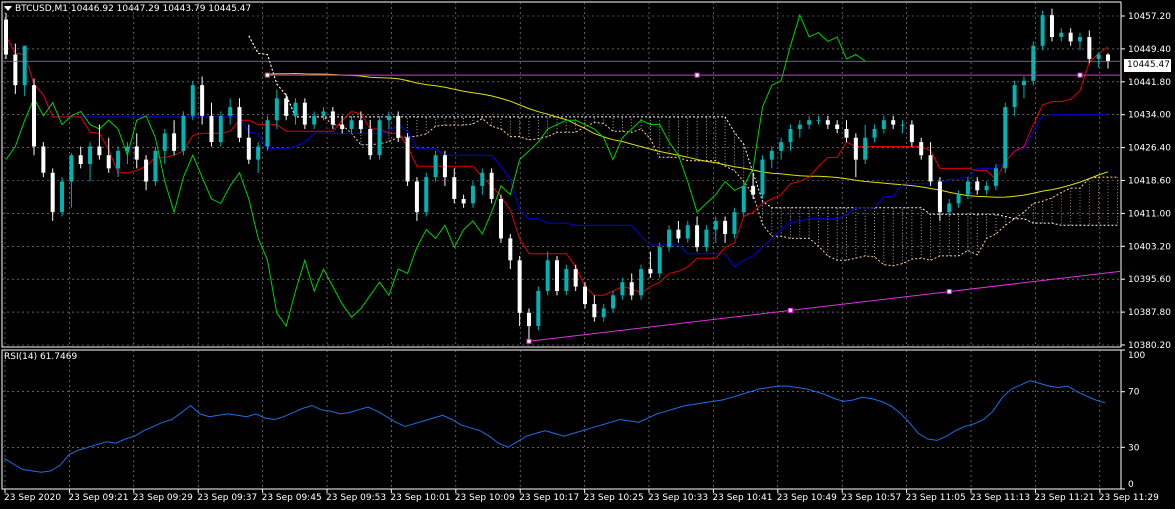 The height and width of the screenshot is (509, 1175). What do you see at coordinates (163, 498) in the screenshot?
I see `time-axis-label: 23 Sep 09:29` at bounding box center [163, 498].